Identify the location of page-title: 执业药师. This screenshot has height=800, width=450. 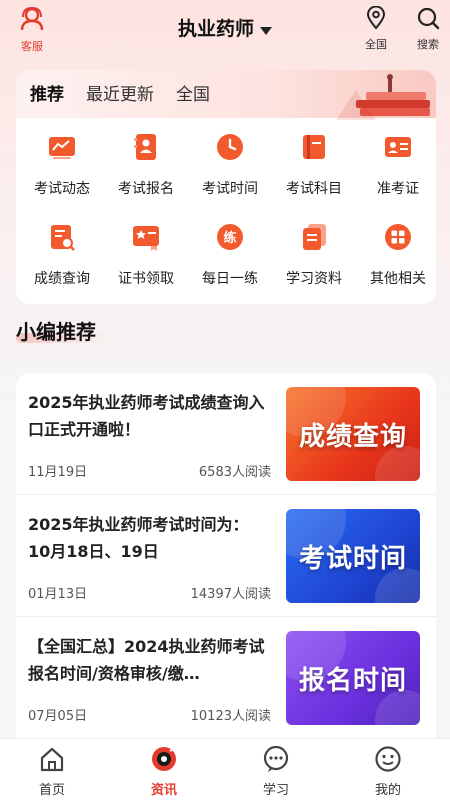
(215, 29).